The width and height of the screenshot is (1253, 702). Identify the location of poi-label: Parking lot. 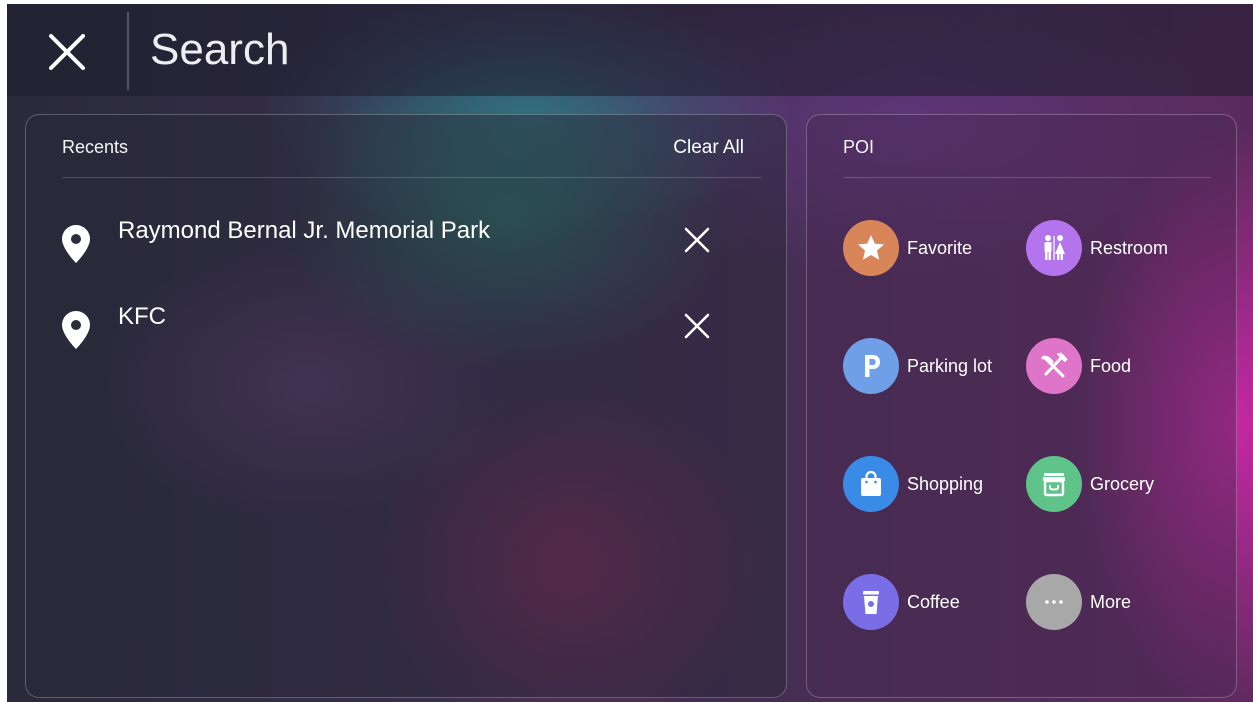
(950, 366).